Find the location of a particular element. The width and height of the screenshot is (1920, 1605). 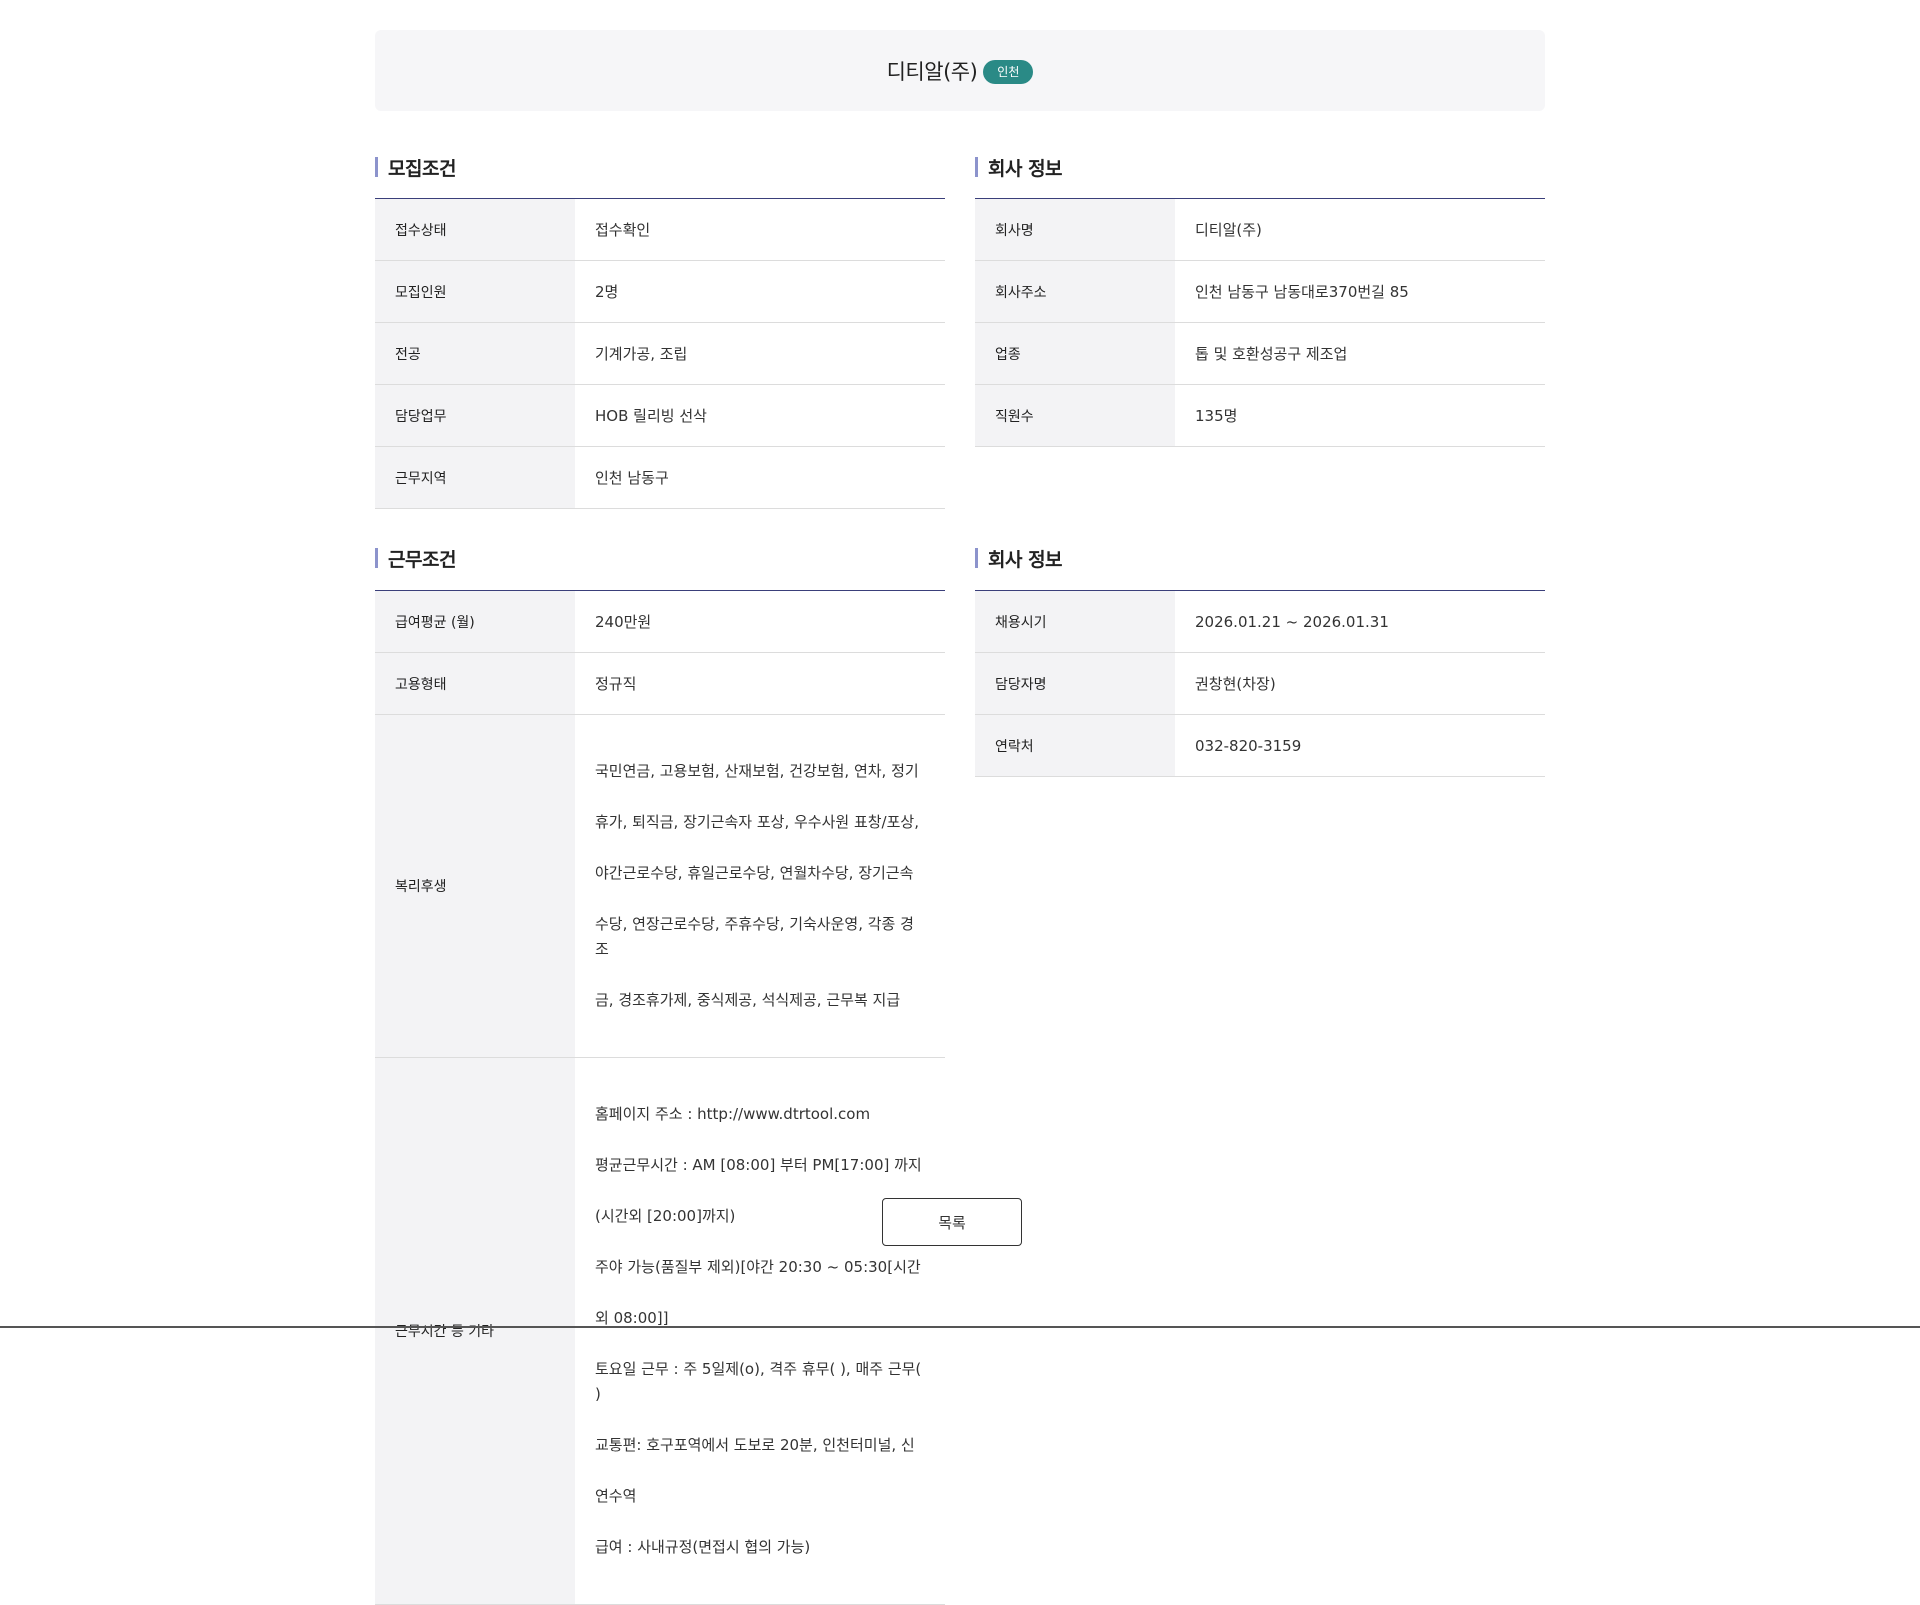

table-row: 회사주소 인천 남동구 남동대로370번길 85 is located at coordinates (1260, 291).